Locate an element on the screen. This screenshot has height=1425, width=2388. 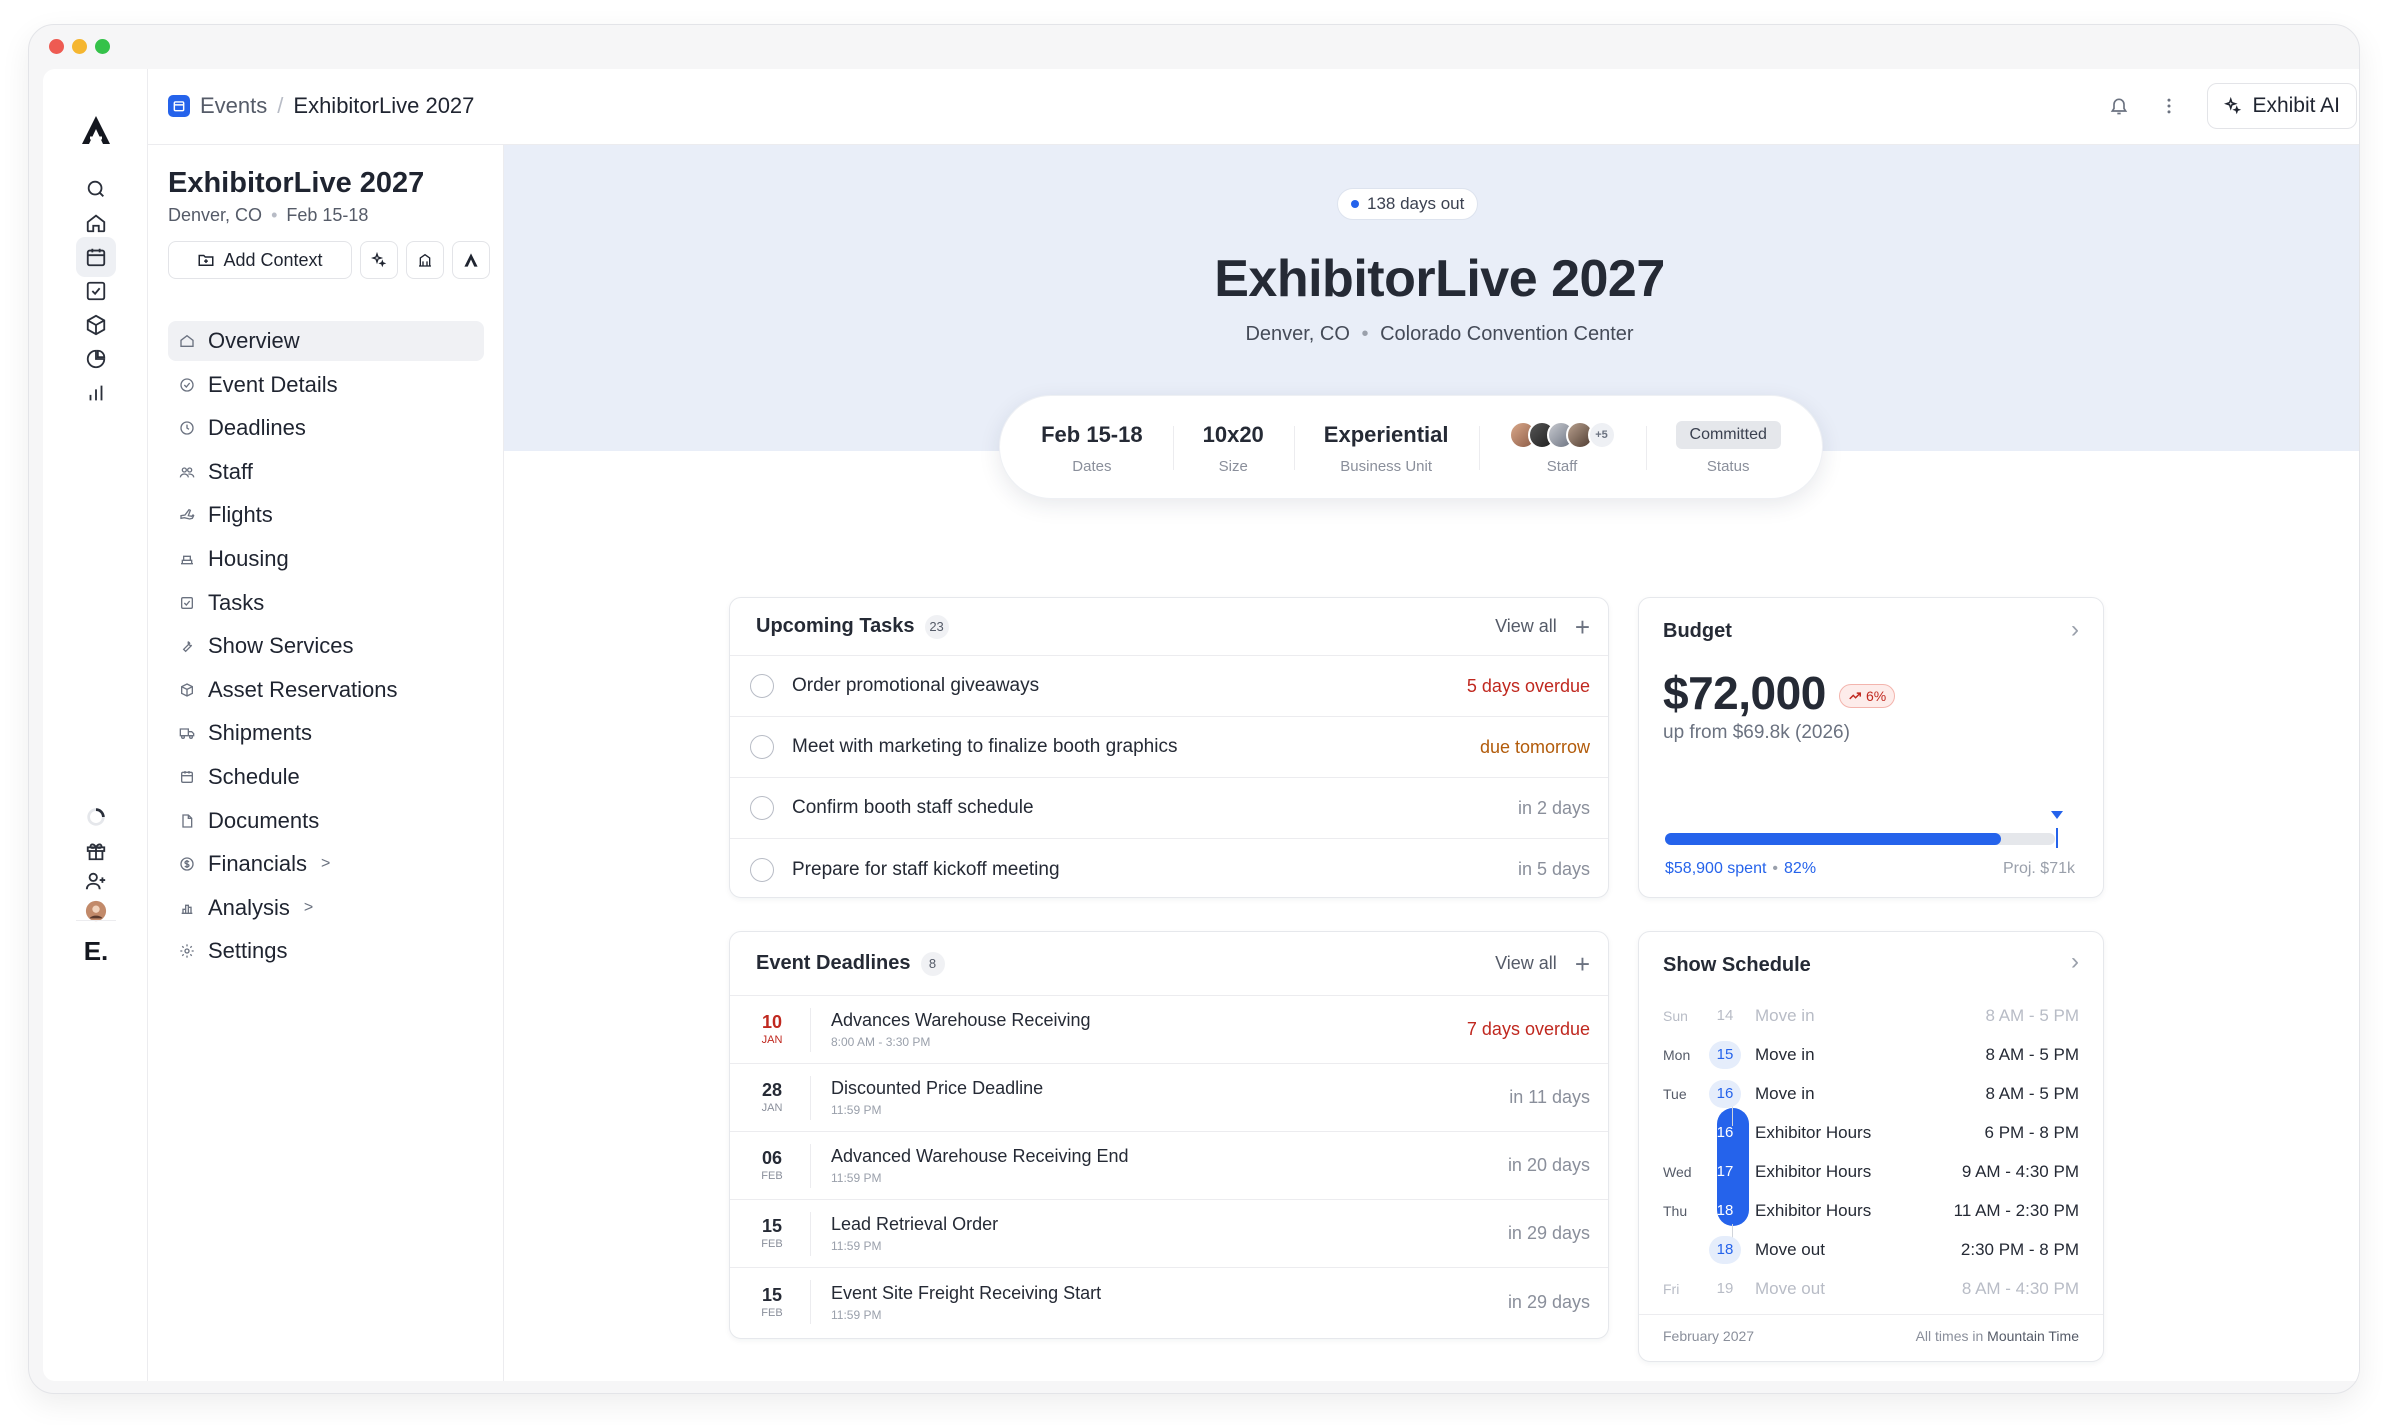
close-window-button is located at coordinates (56, 46).